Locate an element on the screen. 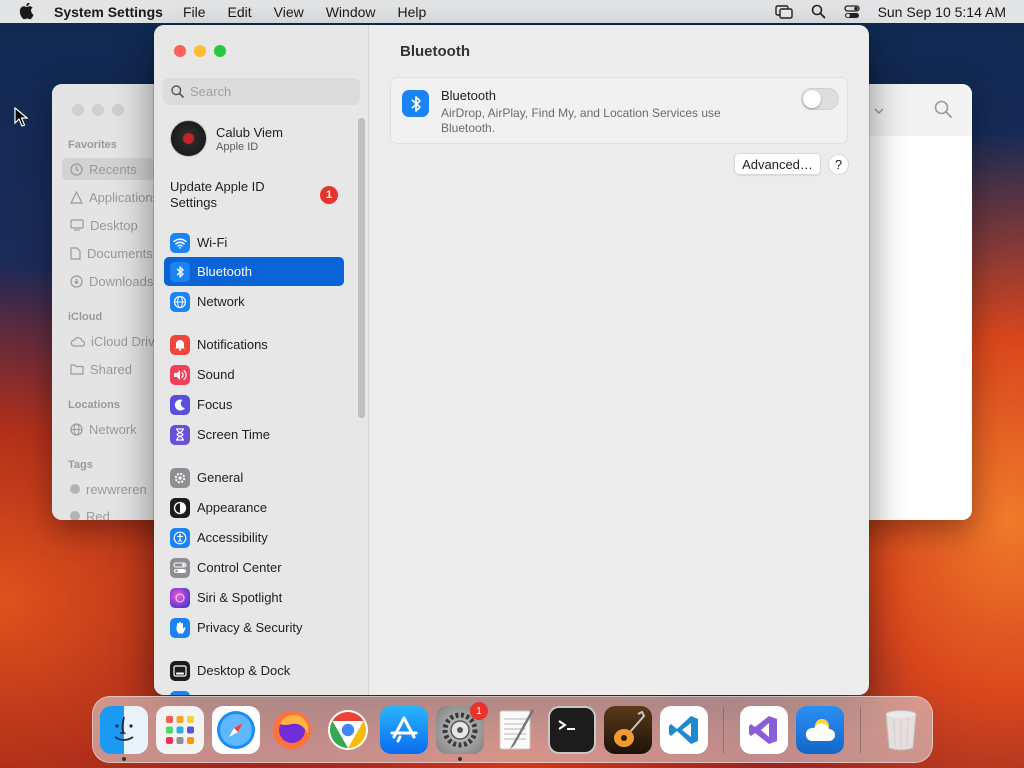 The height and width of the screenshot is (768, 1024). finder-zoom-button is located at coordinates (118, 110).